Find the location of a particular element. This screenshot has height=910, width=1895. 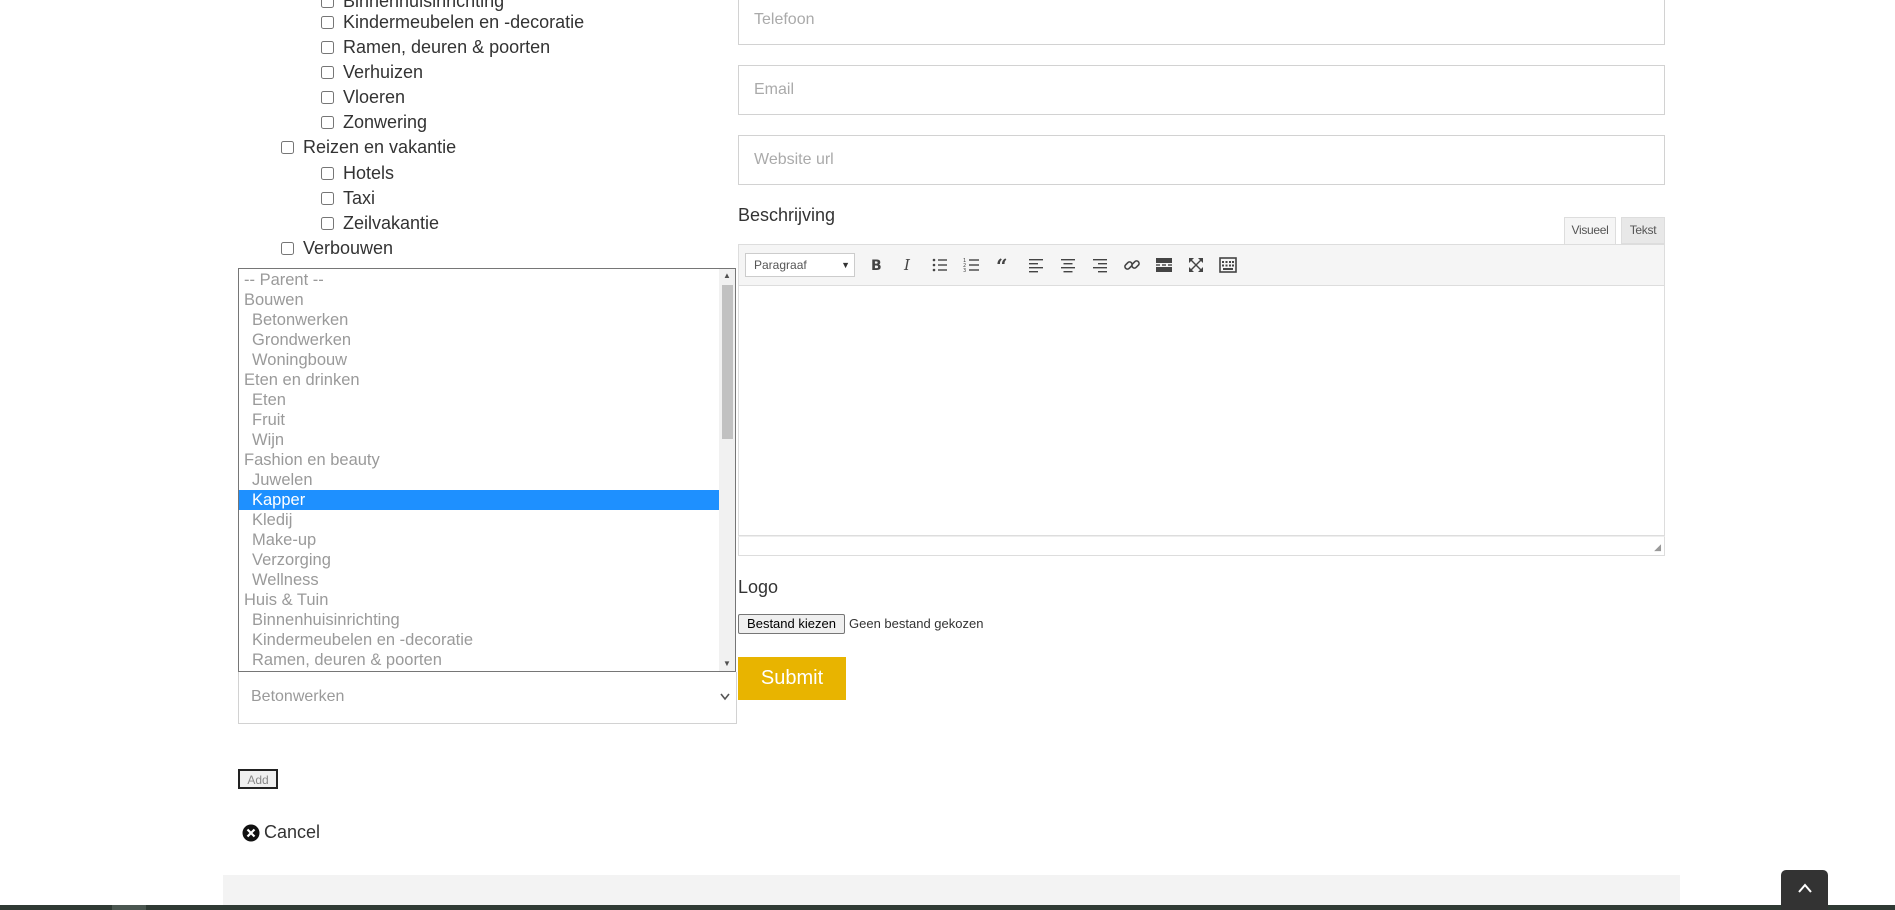

read-more-icon is located at coordinates (1164, 265).